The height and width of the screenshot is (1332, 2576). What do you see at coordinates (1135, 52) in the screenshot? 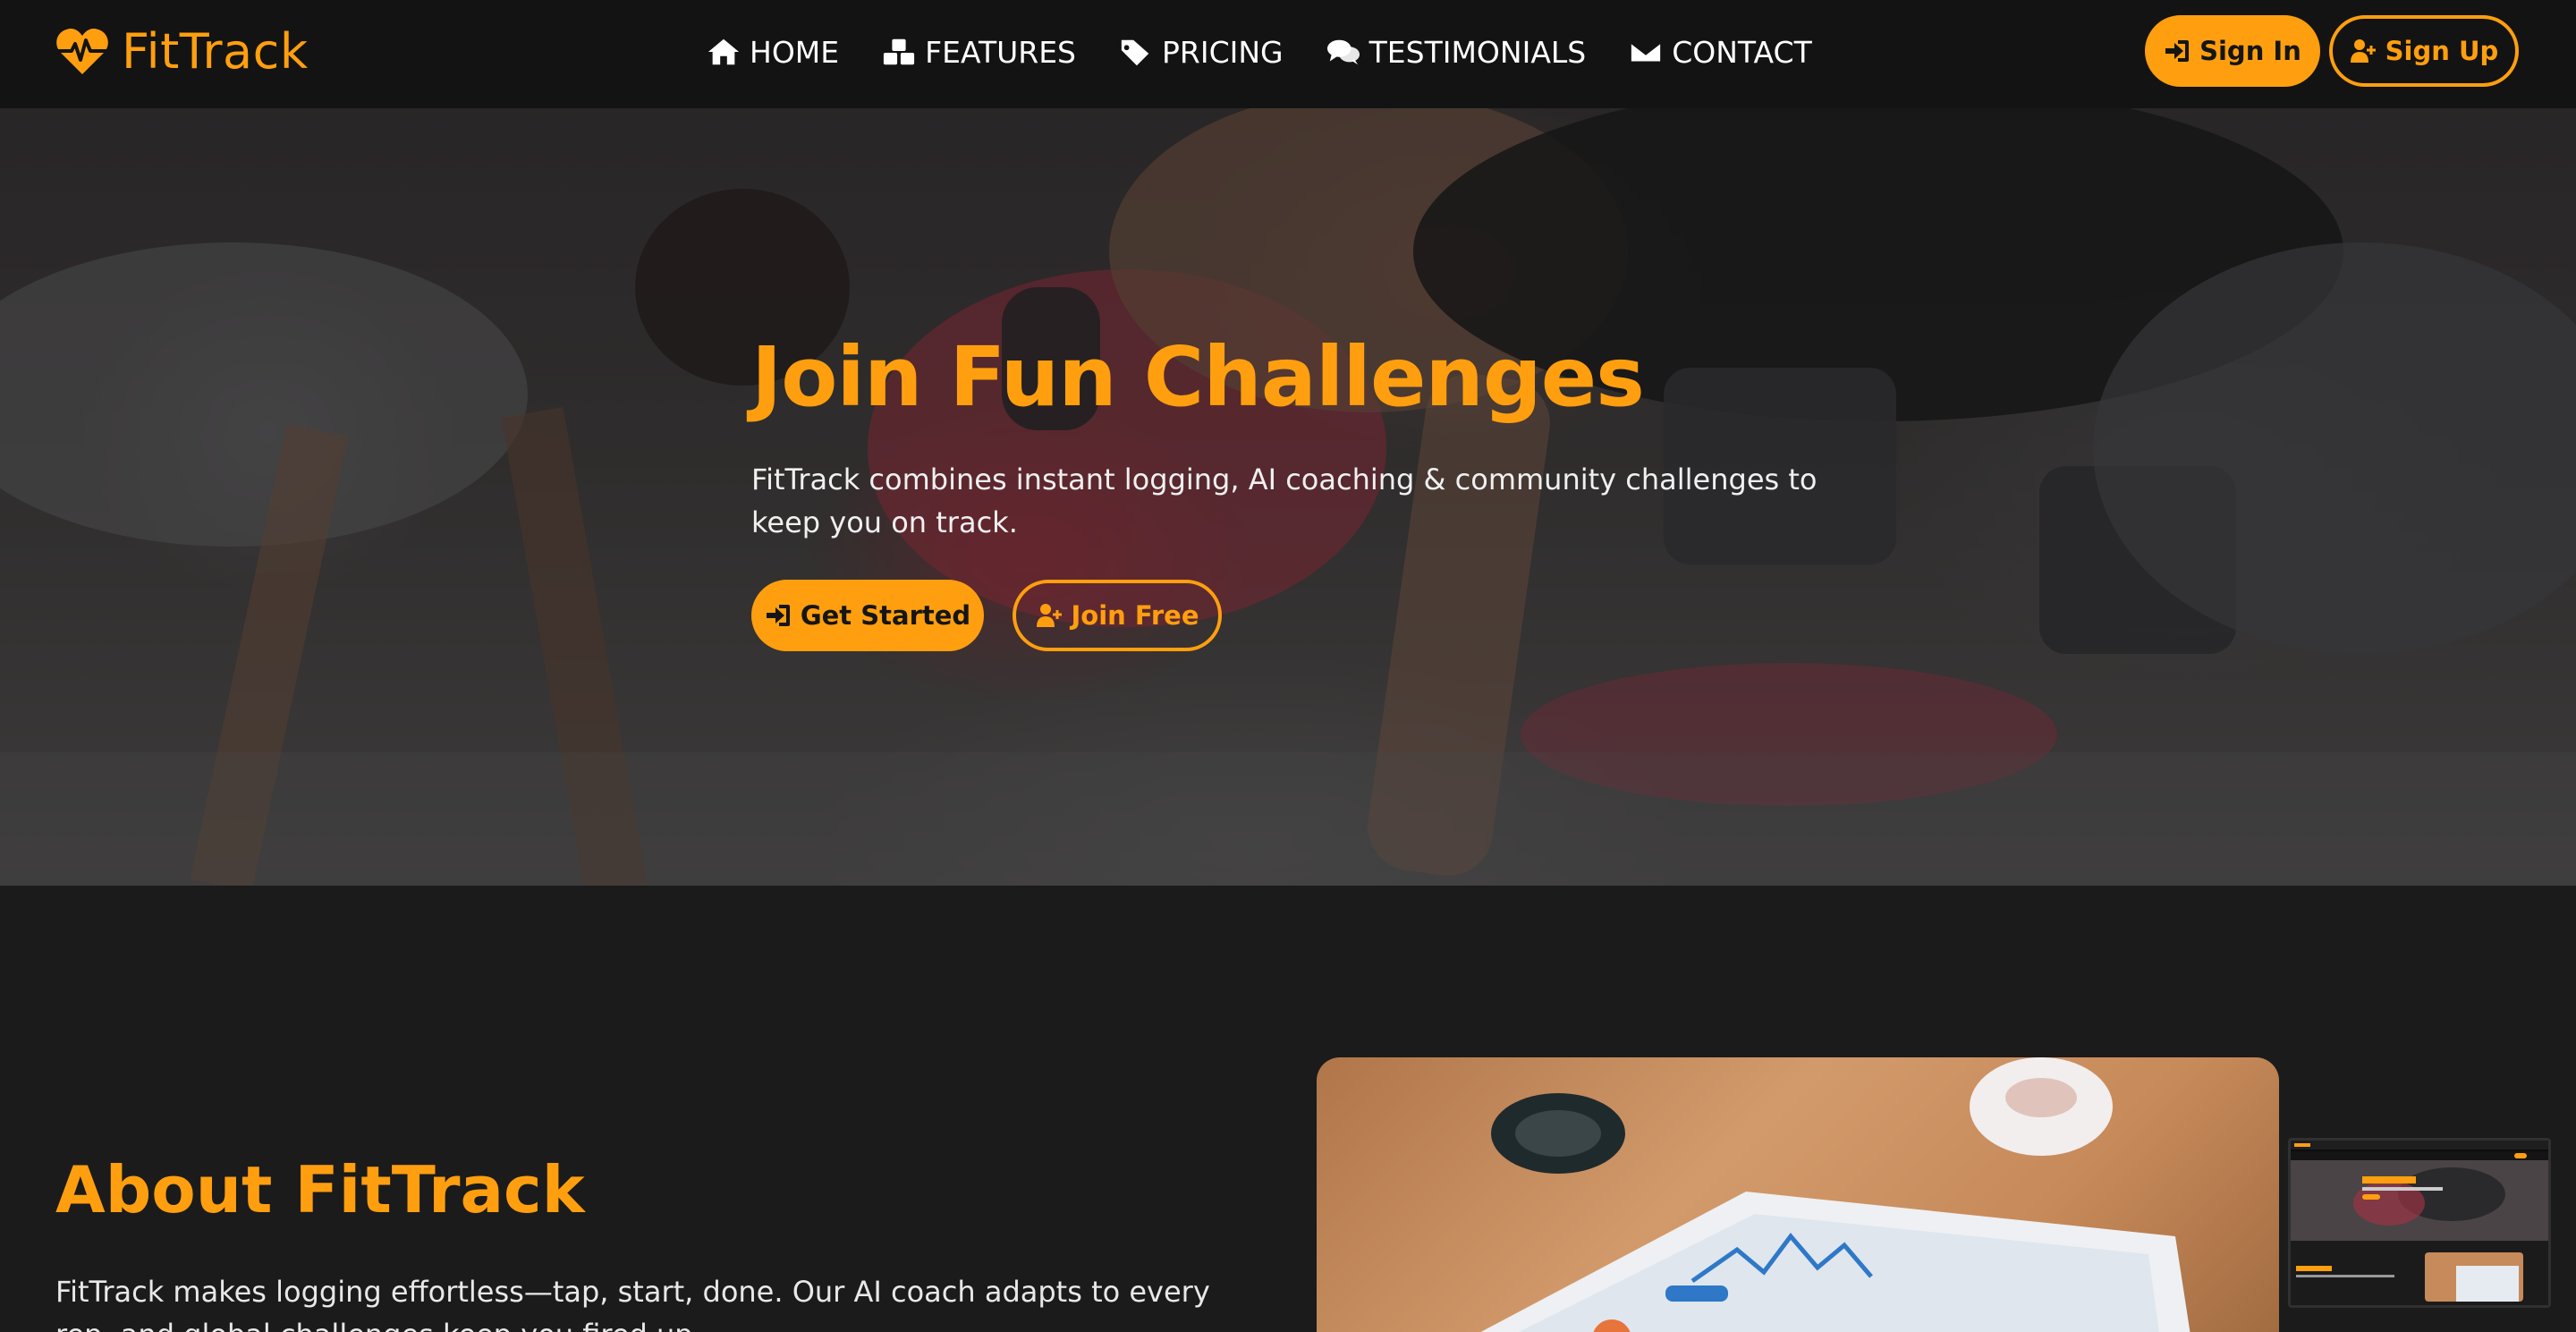
I see `tags-icon` at bounding box center [1135, 52].